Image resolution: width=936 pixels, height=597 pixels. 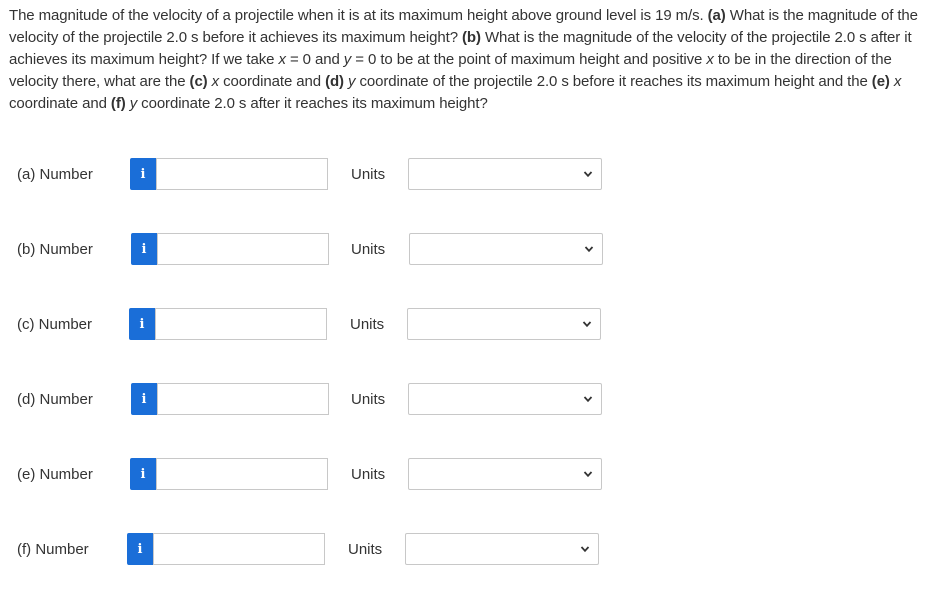 I want to click on x-variable: x, so click(x=282, y=59).